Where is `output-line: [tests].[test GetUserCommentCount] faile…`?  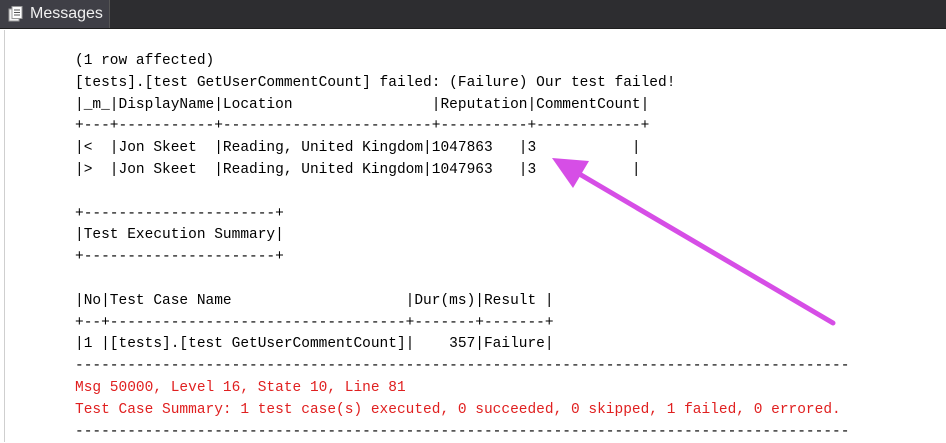 output-line: [tests].[test GetUserCommentCount] faile… is located at coordinates (375, 82).